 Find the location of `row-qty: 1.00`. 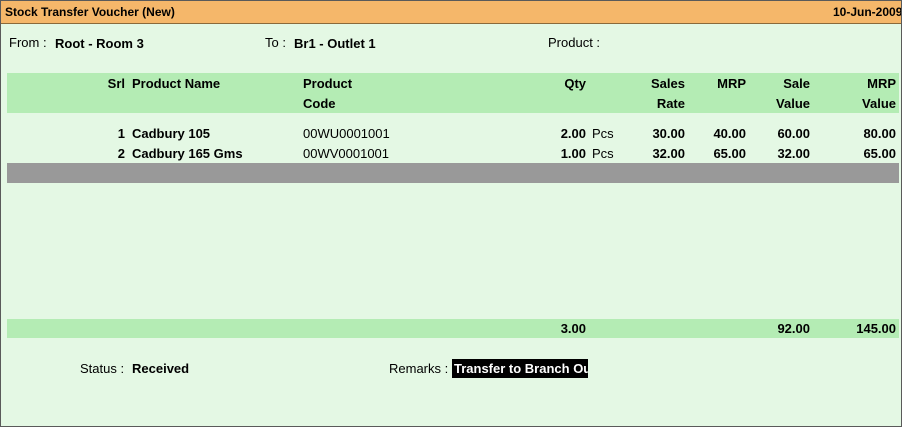

row-qty: 1.00 is located at coordinates (573, 153).